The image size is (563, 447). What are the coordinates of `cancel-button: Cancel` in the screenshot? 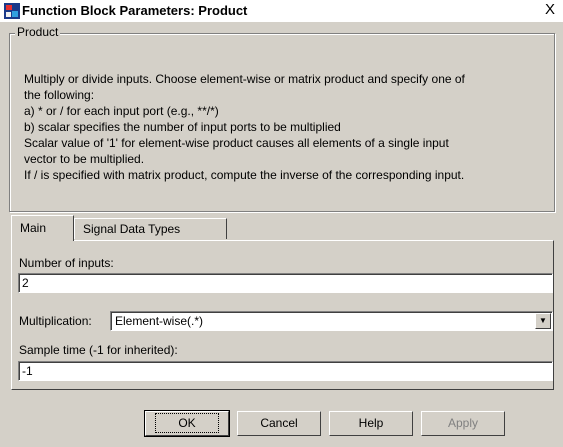 It's located at (279, 423).